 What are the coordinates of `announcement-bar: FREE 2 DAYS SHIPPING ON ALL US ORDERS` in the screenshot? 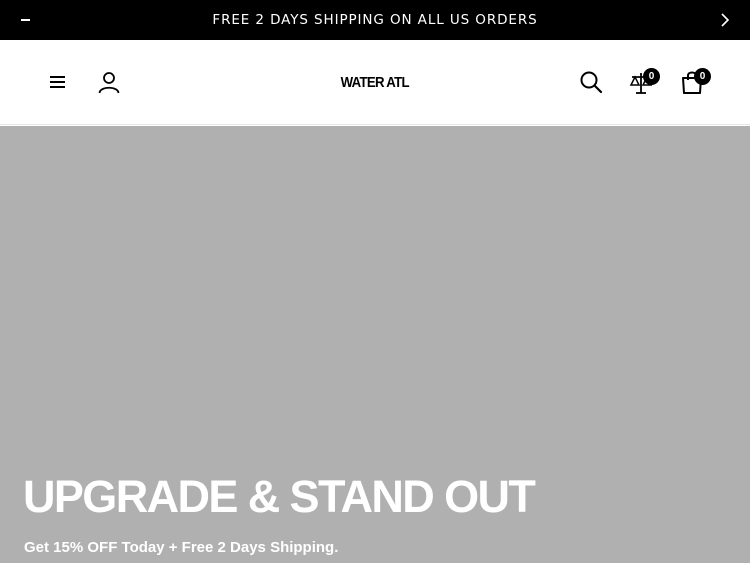 It's located at (375, 20).